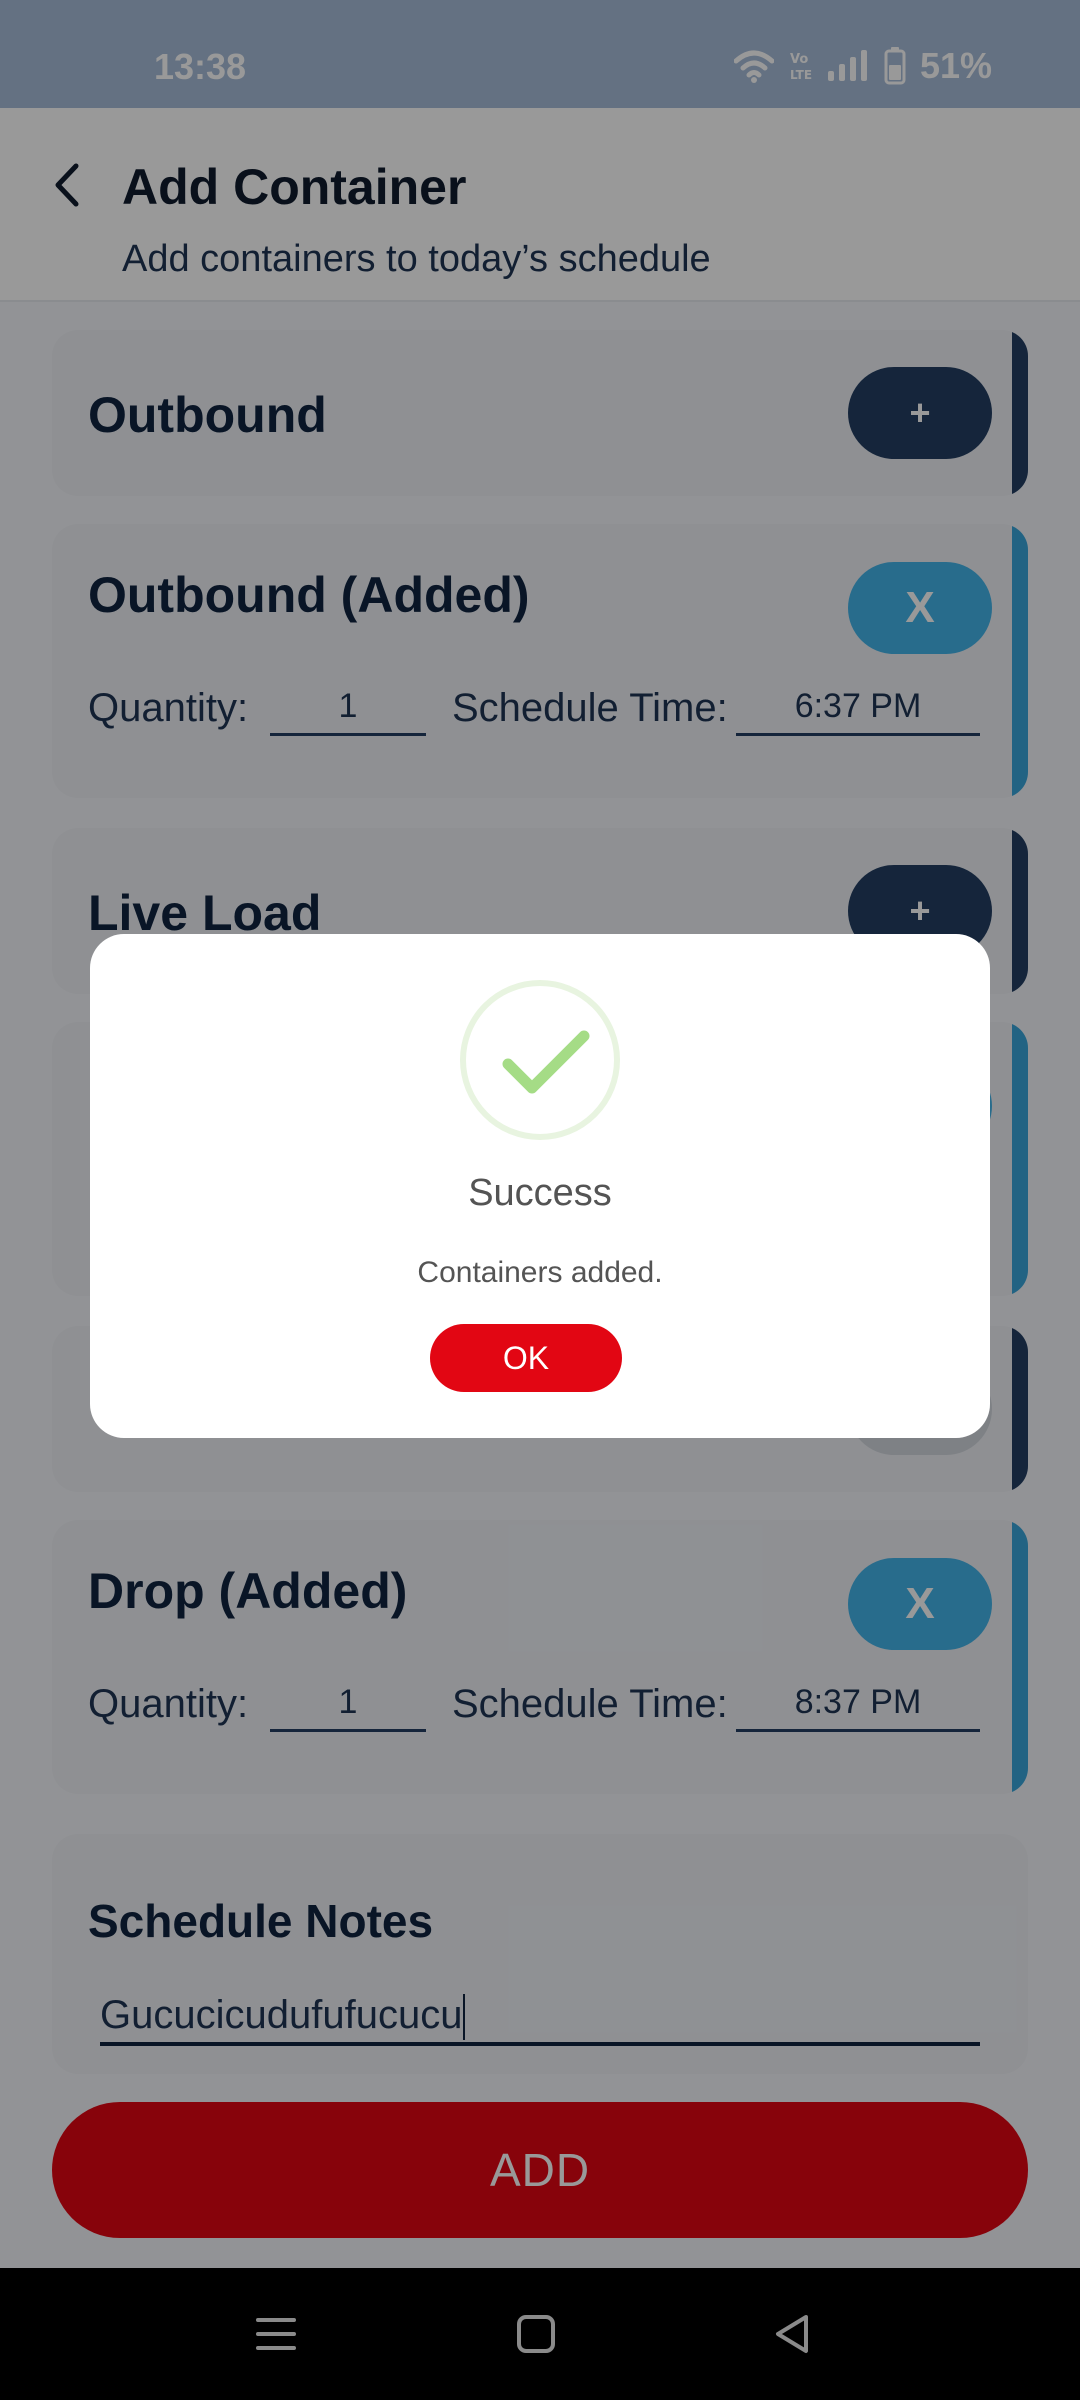  I want to click on success-check-icon, so click(540, 1060).